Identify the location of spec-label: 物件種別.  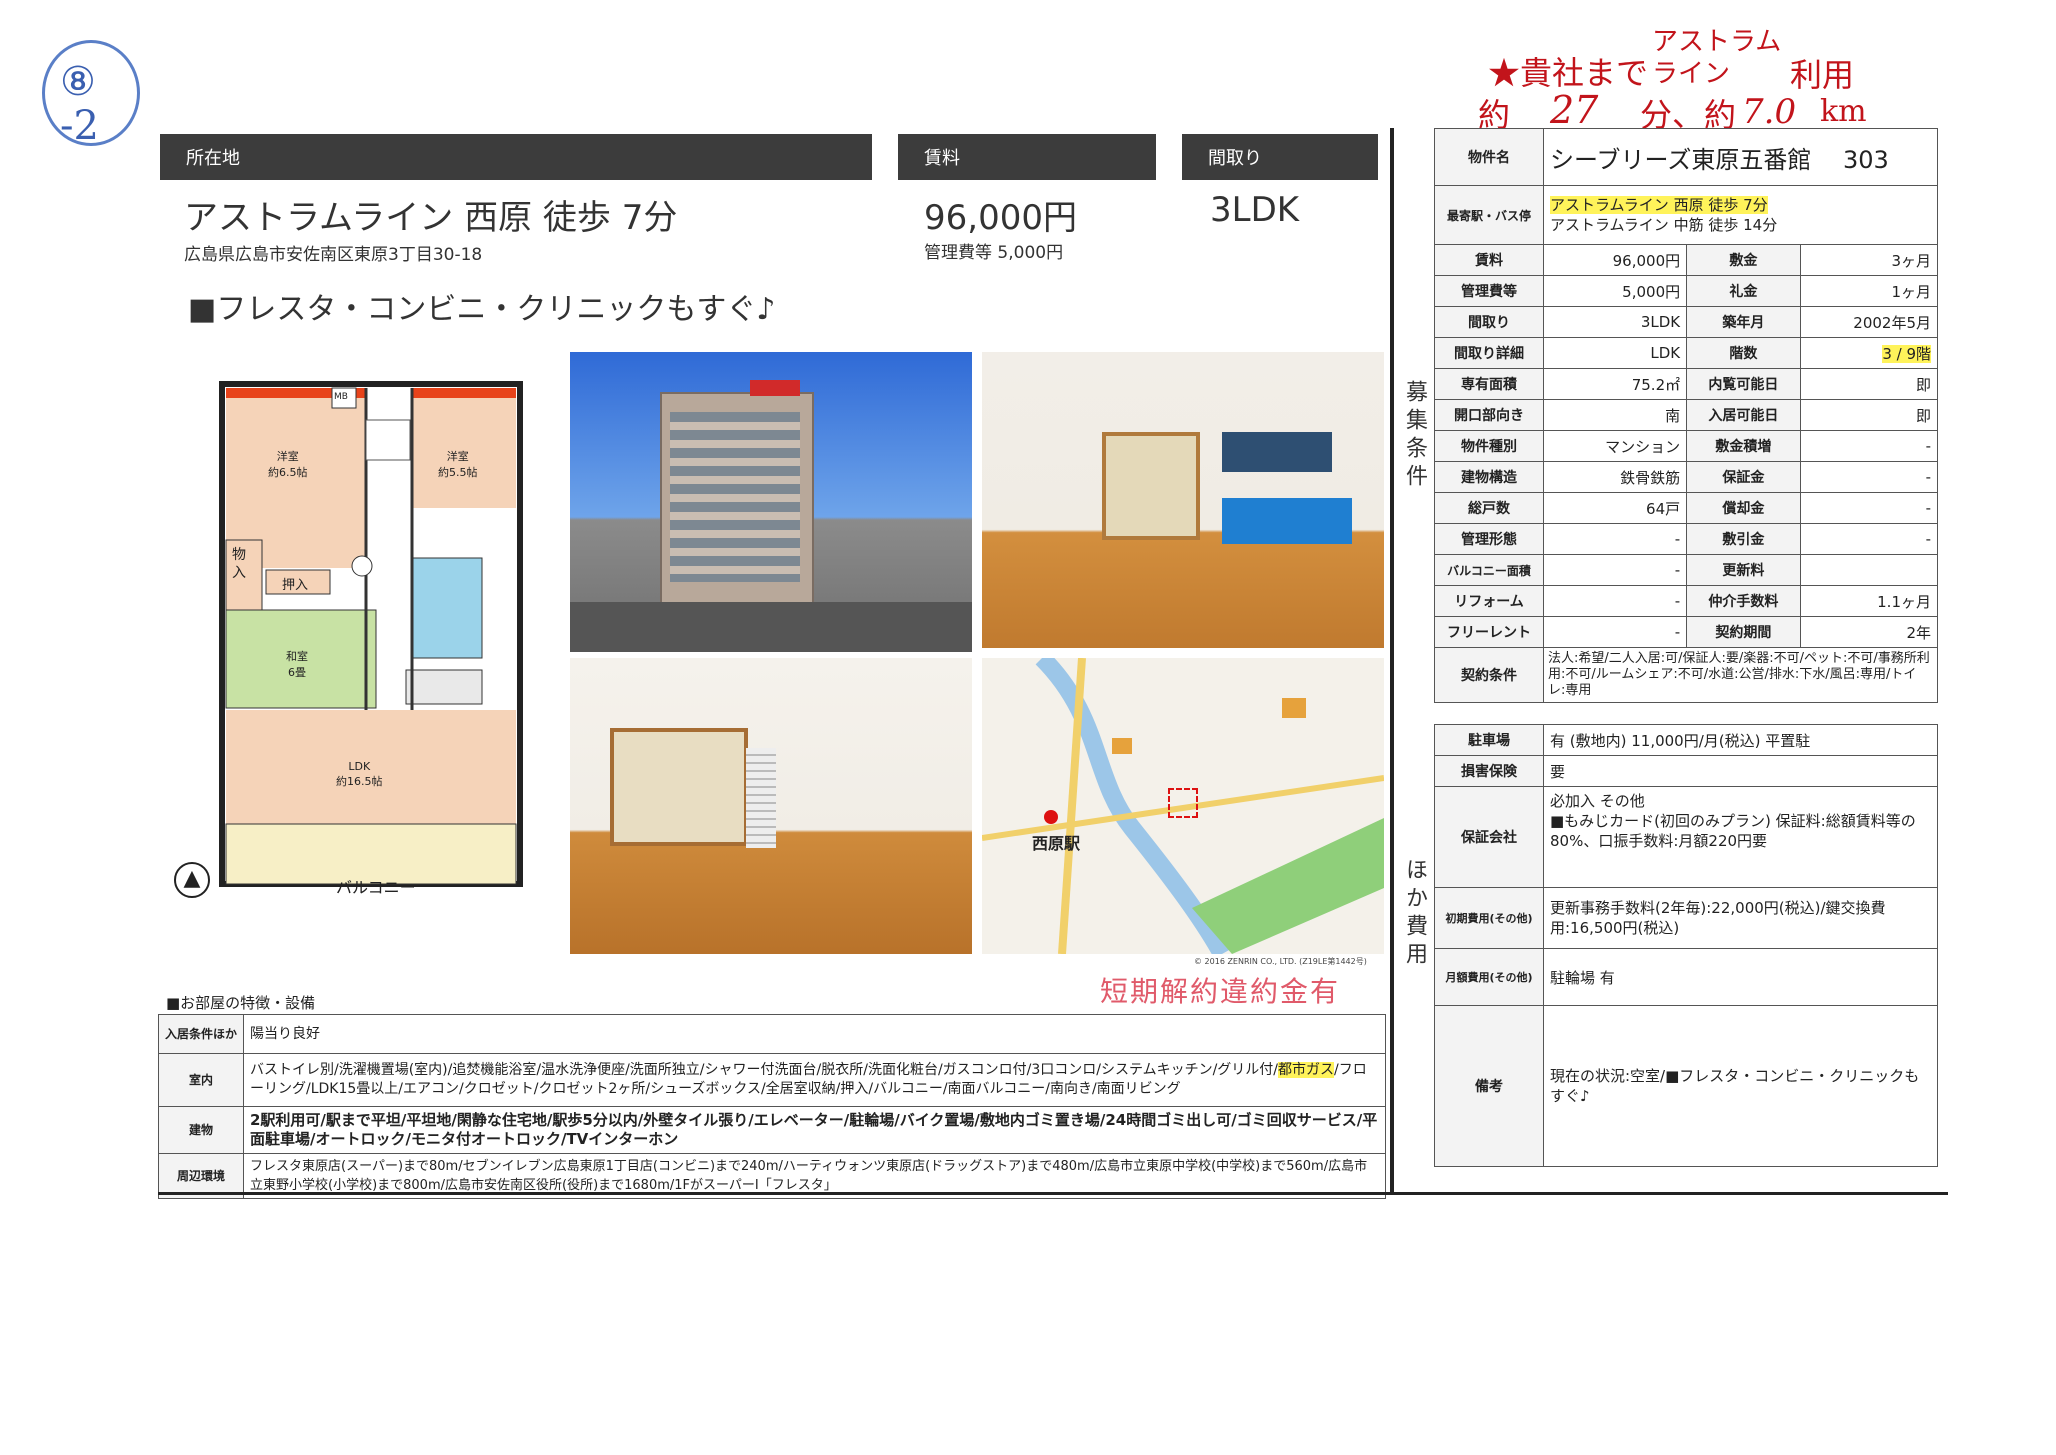
(1489, 446).